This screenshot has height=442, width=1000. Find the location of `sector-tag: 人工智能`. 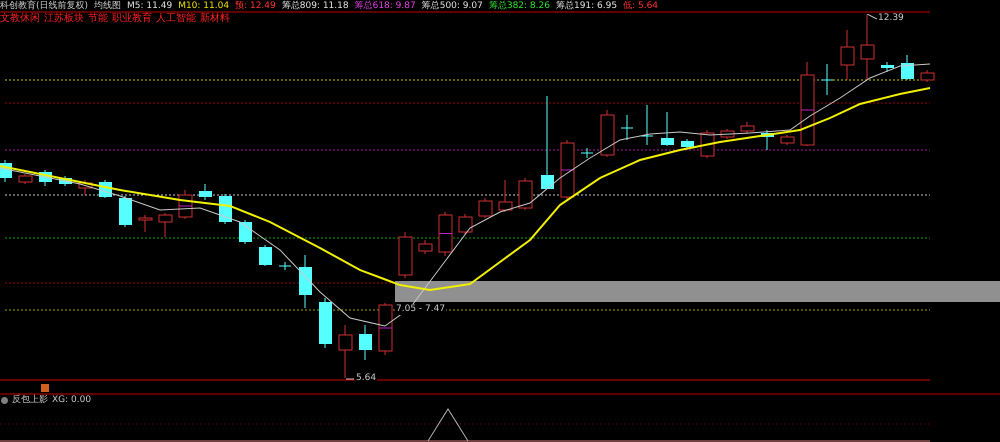

sector-tag: 人工智能 is located at coordinates (176, 19).